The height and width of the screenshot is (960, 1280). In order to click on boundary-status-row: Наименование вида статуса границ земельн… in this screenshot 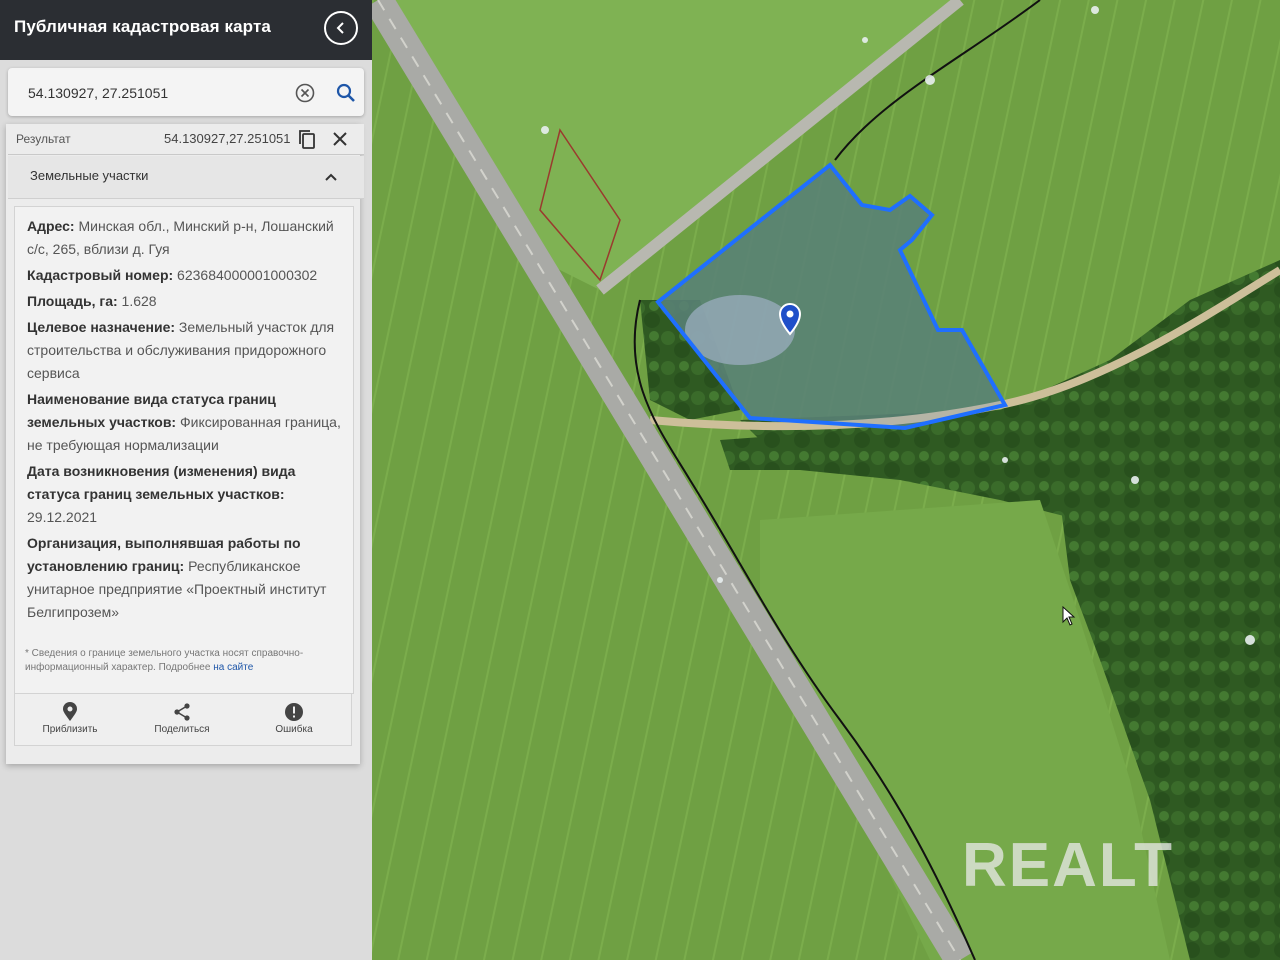, I will do `click(184, 422)`.